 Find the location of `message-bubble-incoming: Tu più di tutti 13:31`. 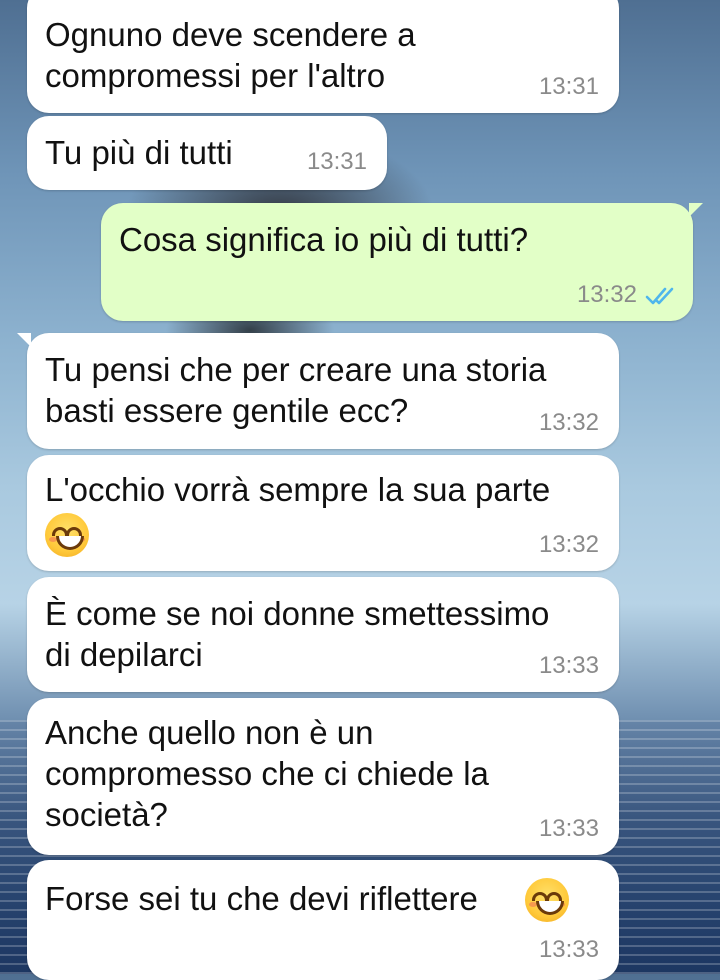

message-bubble-incoming: Tu più di tutti 13:31 is located at coordinates (207, 153).